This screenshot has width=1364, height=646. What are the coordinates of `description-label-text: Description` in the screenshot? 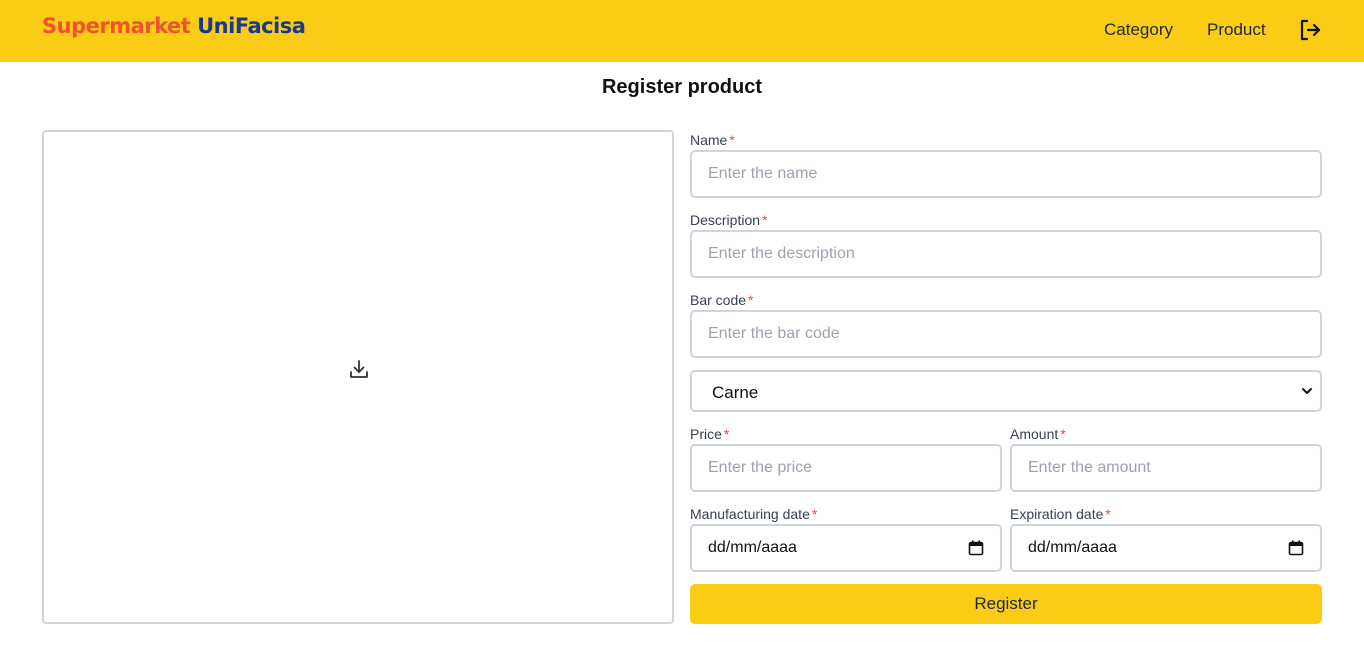 It's located at (725, 220).